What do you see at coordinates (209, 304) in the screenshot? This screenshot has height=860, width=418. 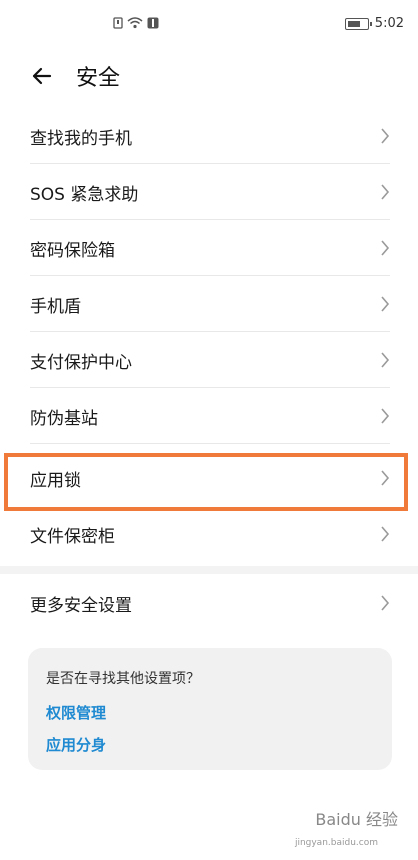 I see `item-phone-shield: 手机盾` at bounding box center [209, 304].